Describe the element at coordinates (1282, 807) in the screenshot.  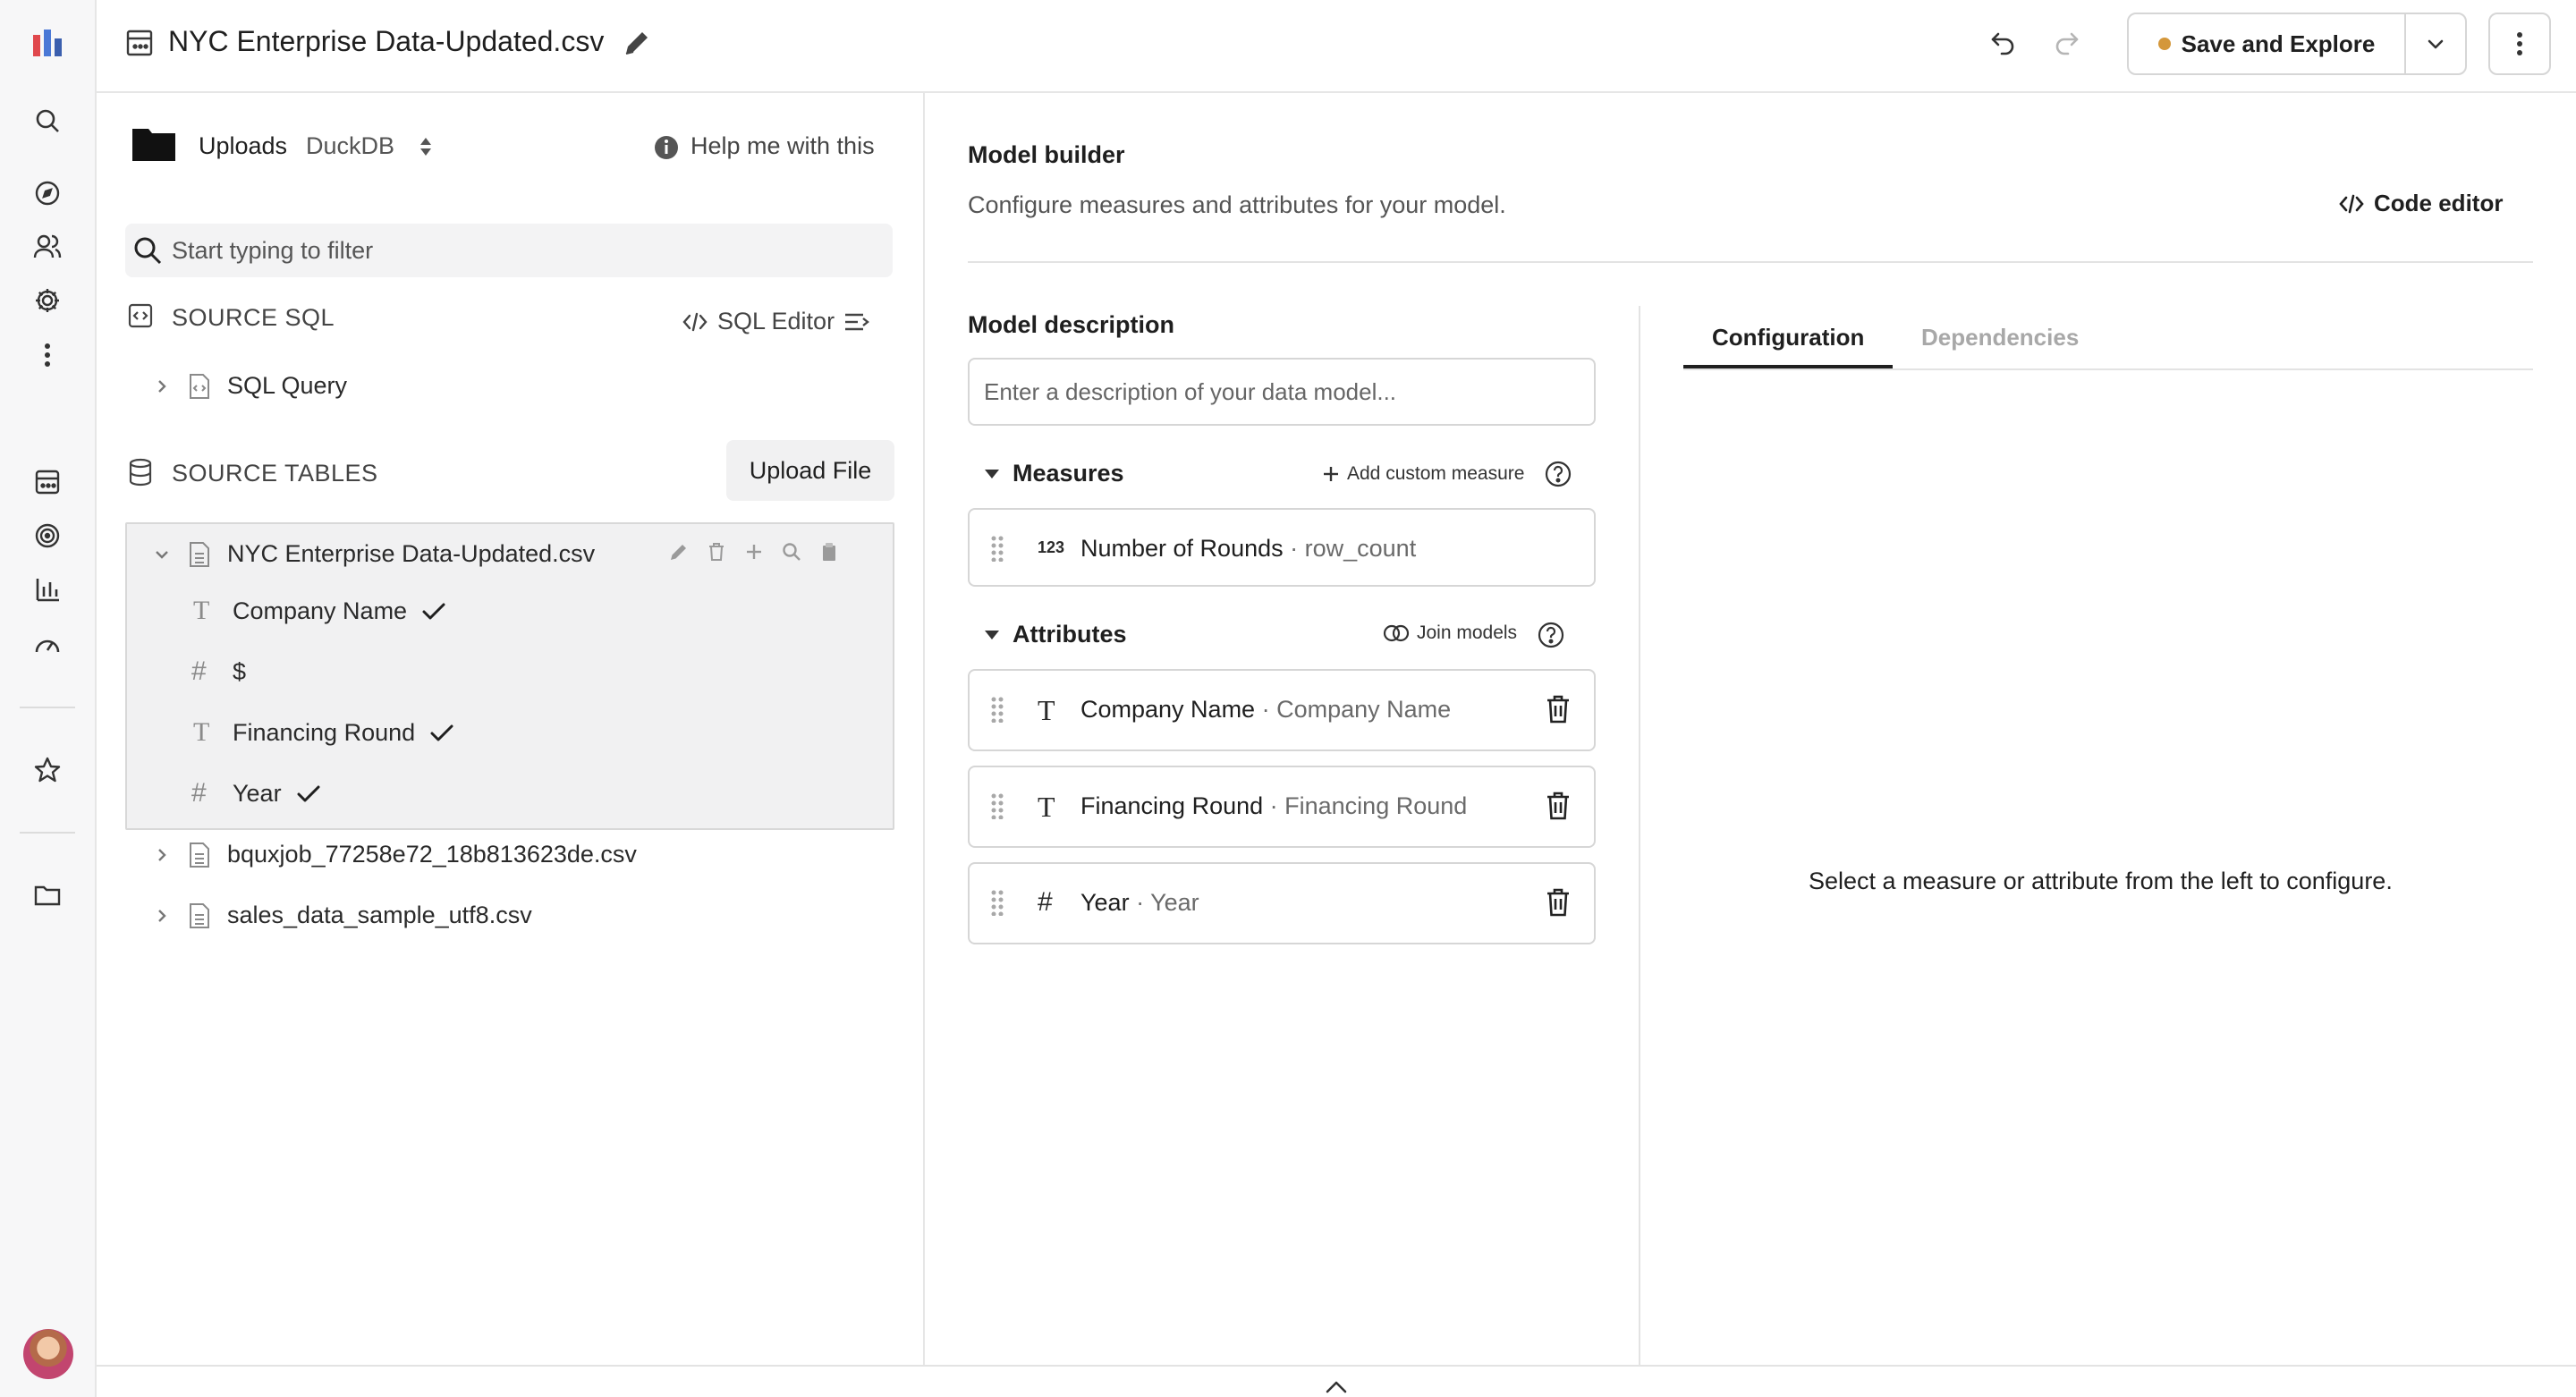
I see `attribute-card: T Financing Round · Financing Round` at that location.